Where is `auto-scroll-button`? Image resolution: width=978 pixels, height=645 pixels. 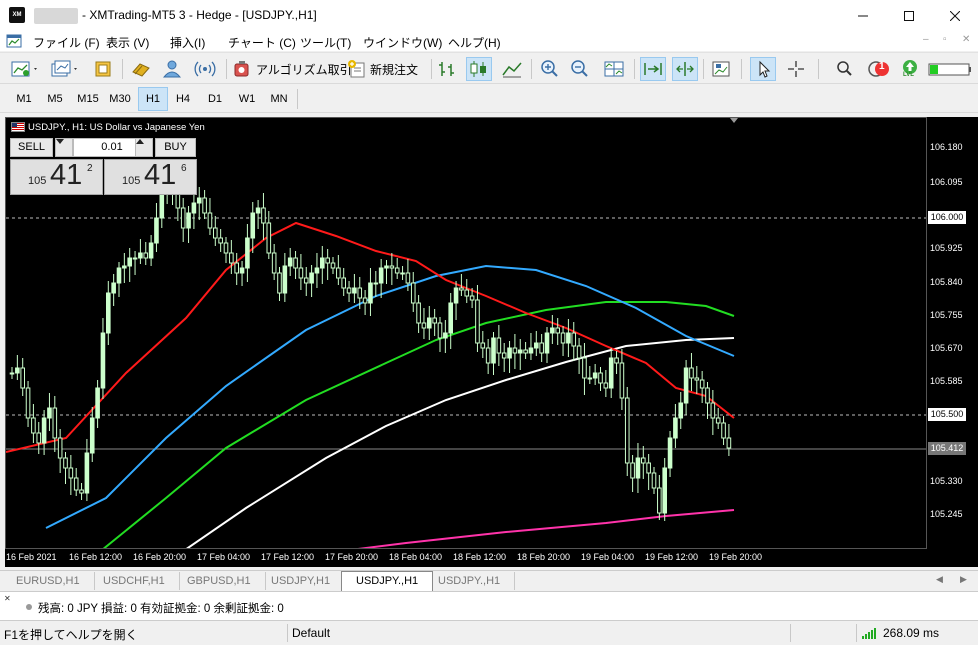 auto-scroll-button is located at coordinates (653, 69).